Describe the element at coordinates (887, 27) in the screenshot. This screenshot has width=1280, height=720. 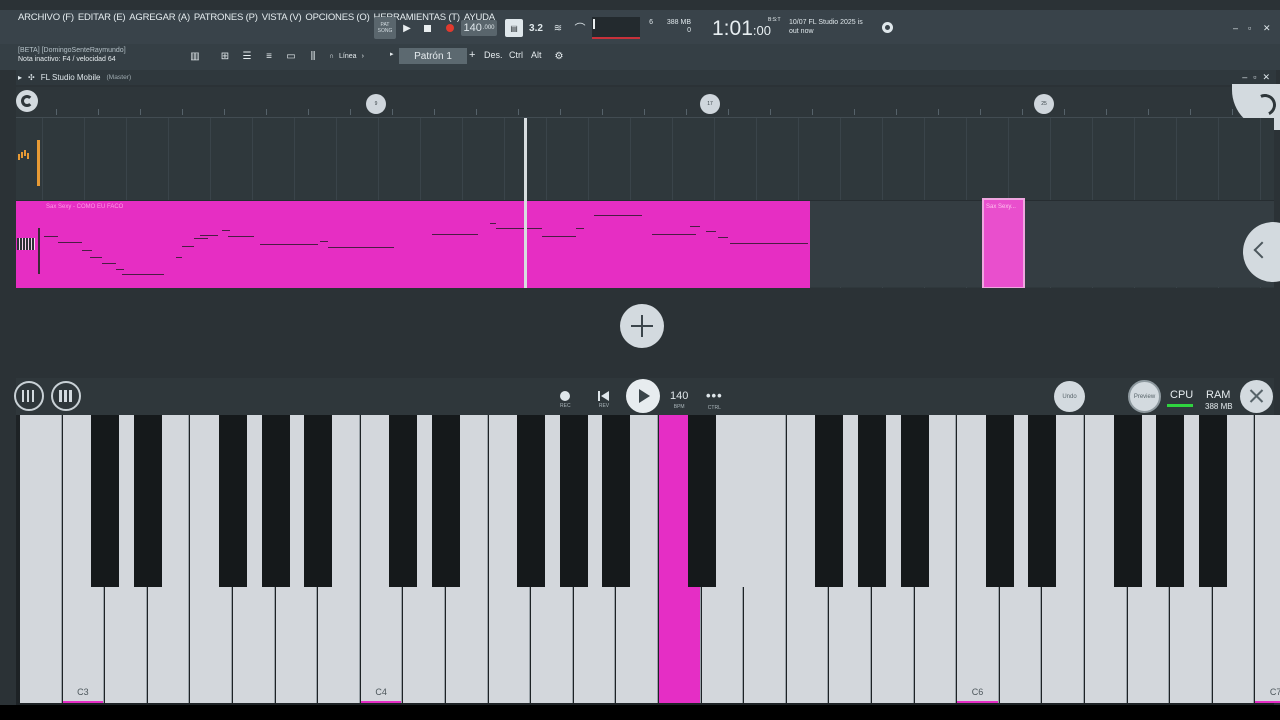
I see `online-globe-icon` at that location.